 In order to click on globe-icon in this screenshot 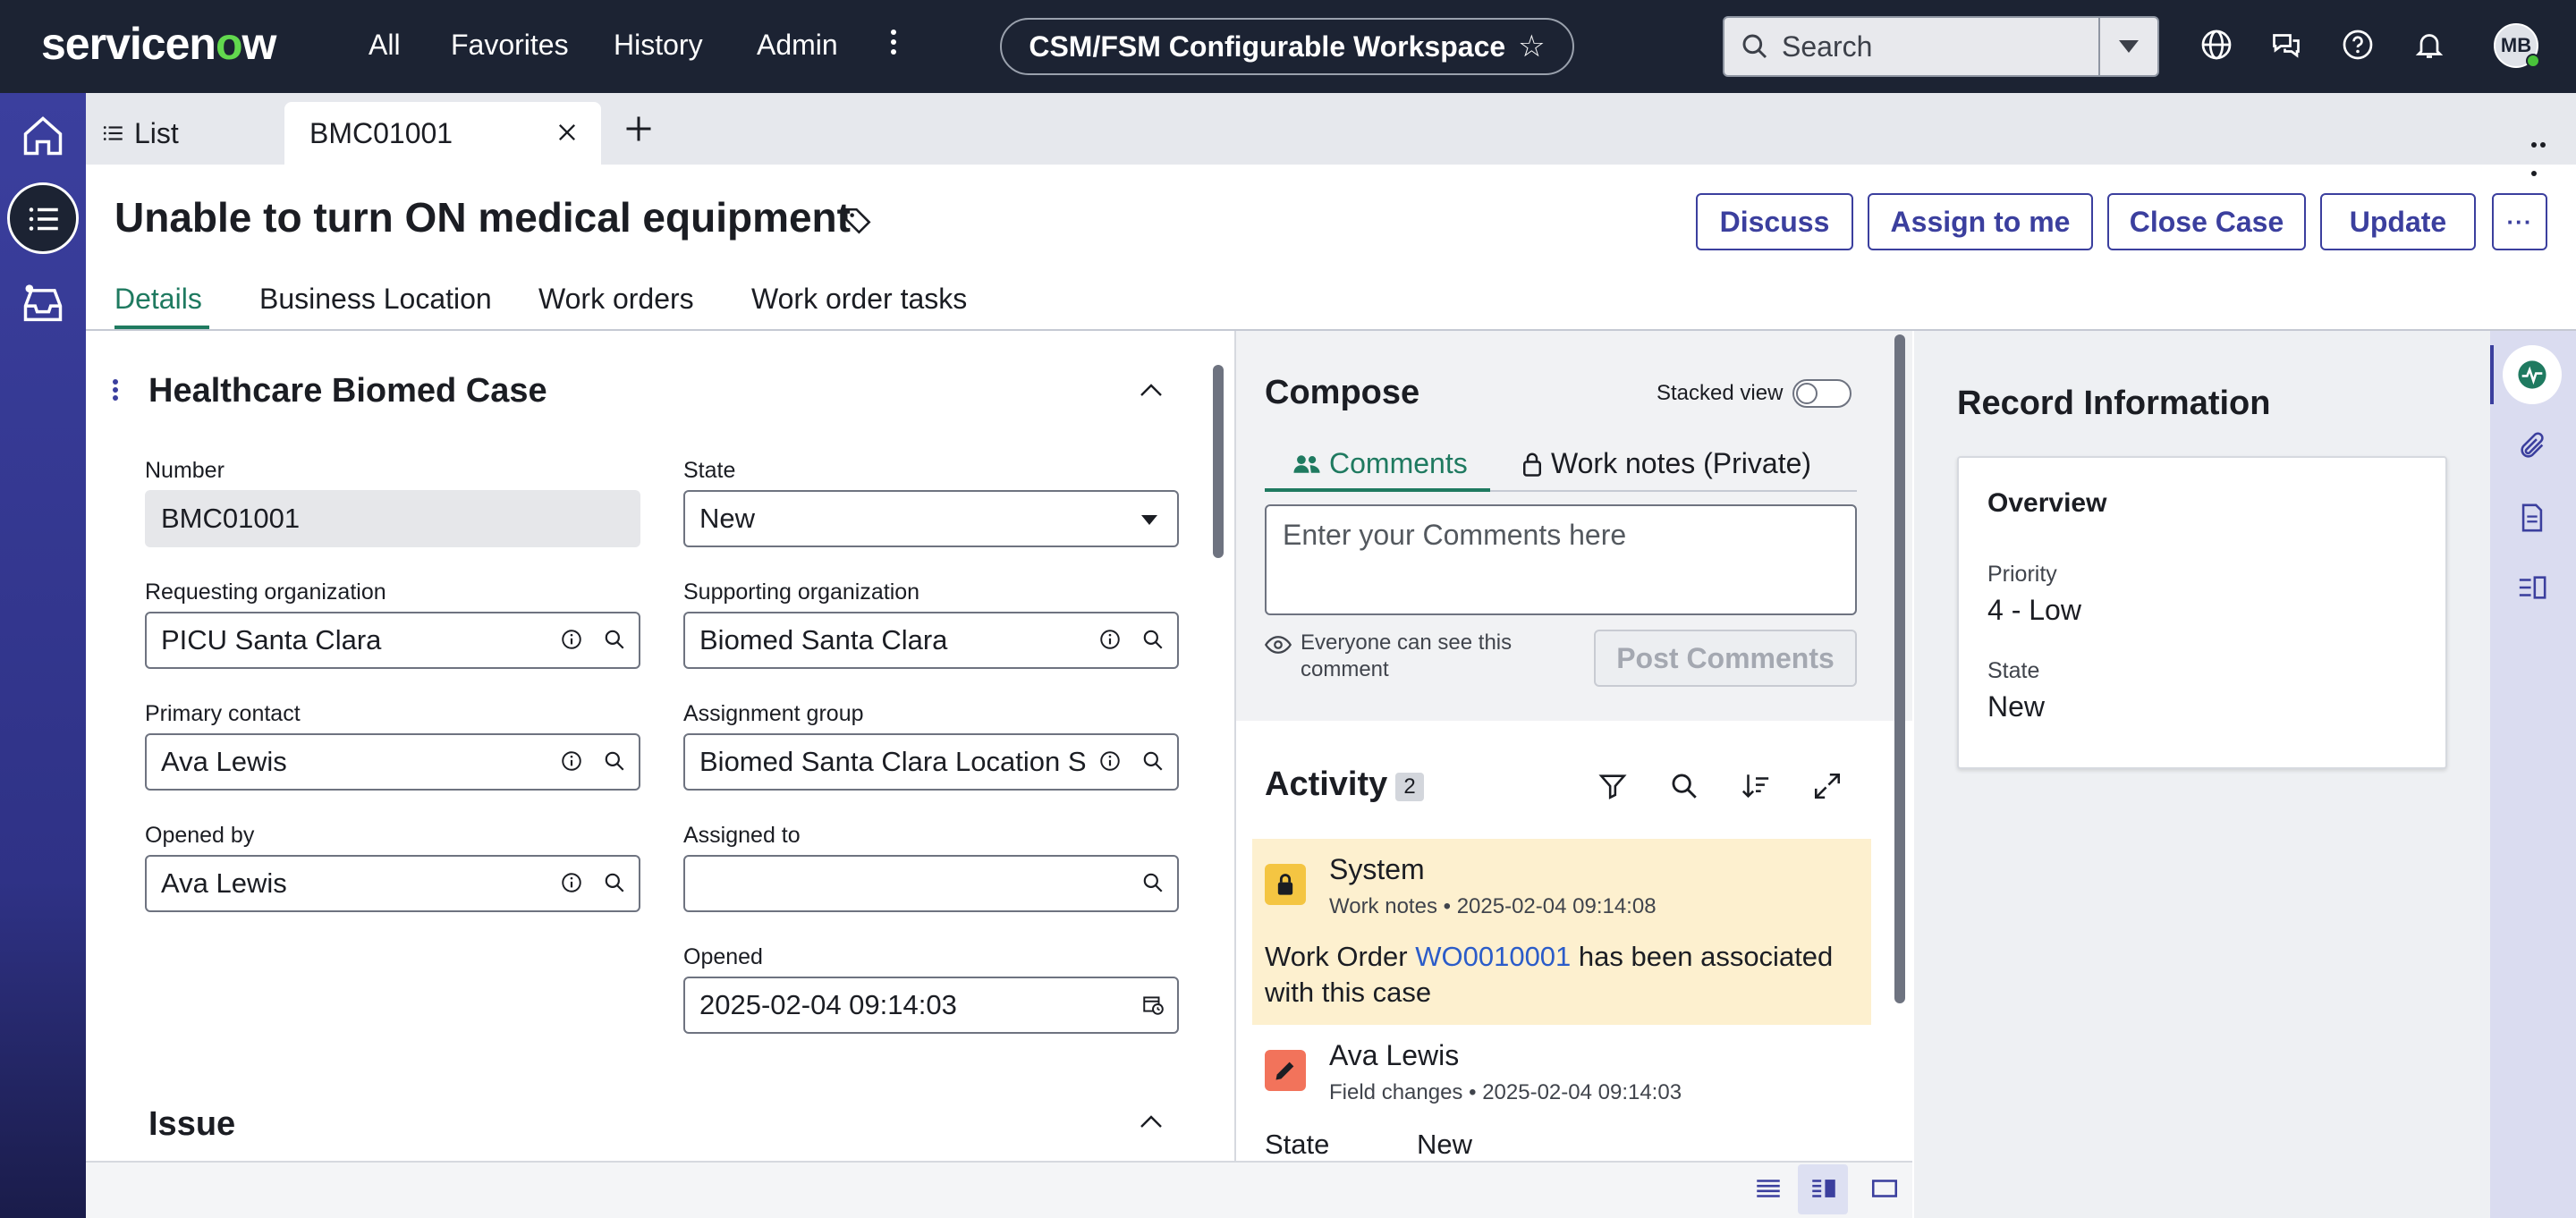, I will do `click(2216, 45)`.